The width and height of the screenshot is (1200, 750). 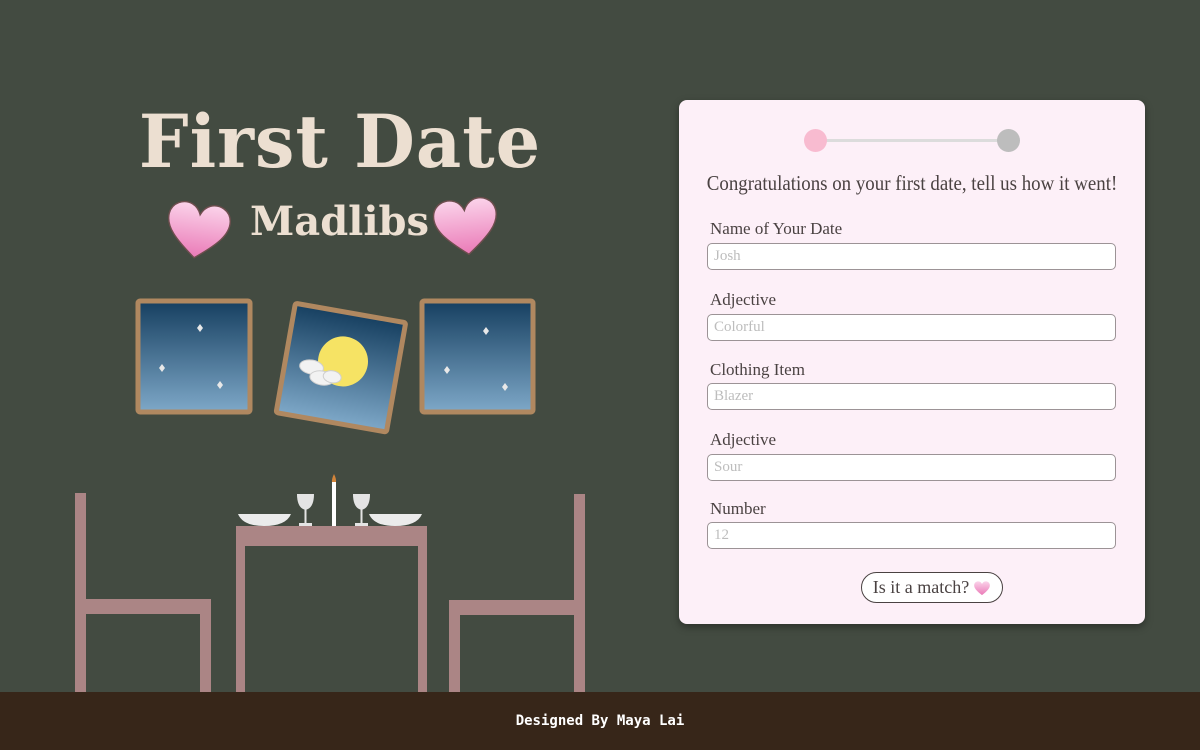 What do you see at coordinates (911, 396) in the screenshot?
I see `clothing-item-input` at bounding box center [911, 396].